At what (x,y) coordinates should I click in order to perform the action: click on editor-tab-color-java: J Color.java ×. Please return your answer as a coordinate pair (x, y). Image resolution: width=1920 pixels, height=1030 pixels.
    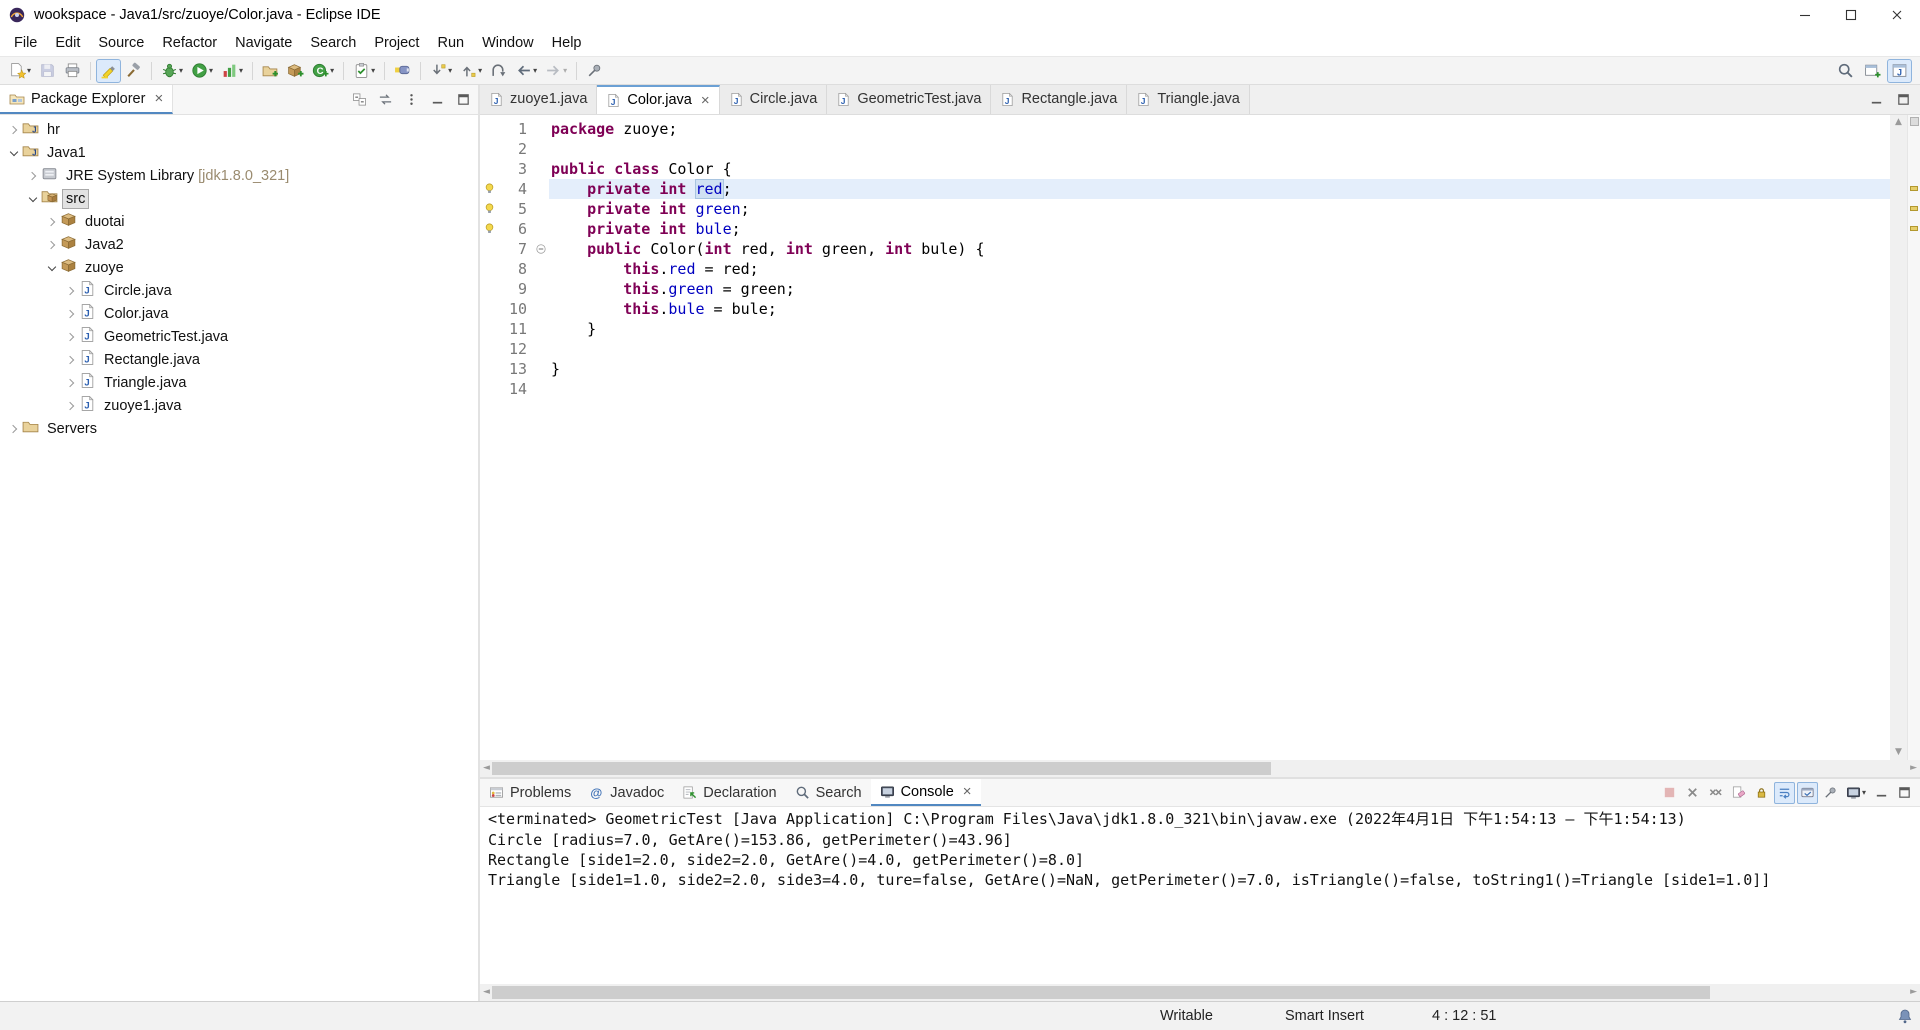
    Looking at the image, I should click on (658, 99).